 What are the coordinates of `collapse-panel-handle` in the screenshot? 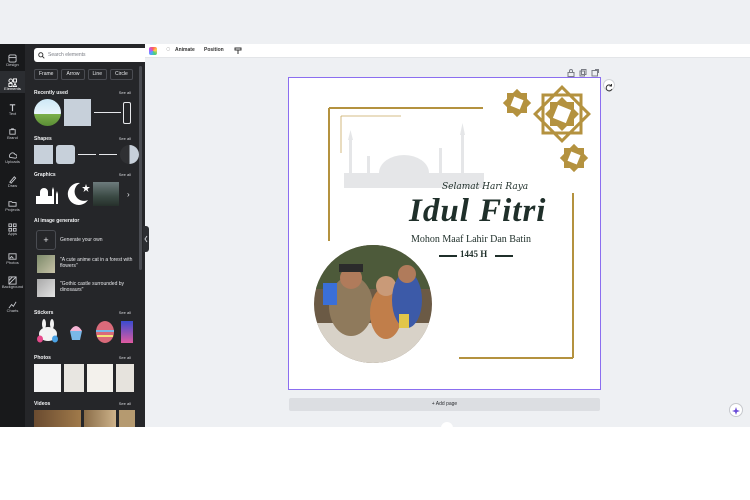 It's located at (146, 239).